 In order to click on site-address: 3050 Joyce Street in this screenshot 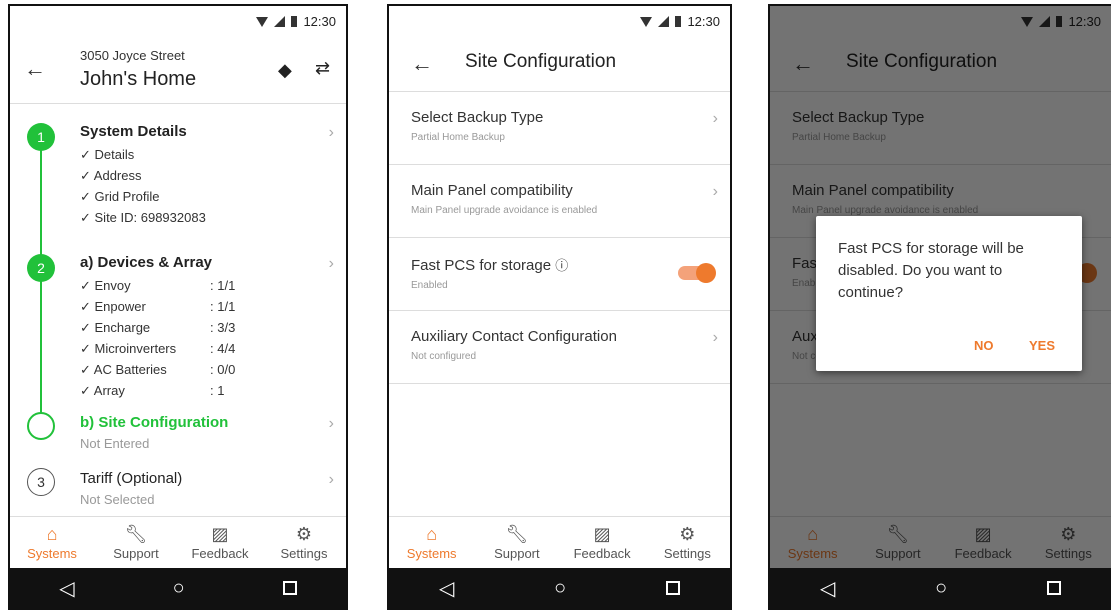, I will do `click(132, 55)`.